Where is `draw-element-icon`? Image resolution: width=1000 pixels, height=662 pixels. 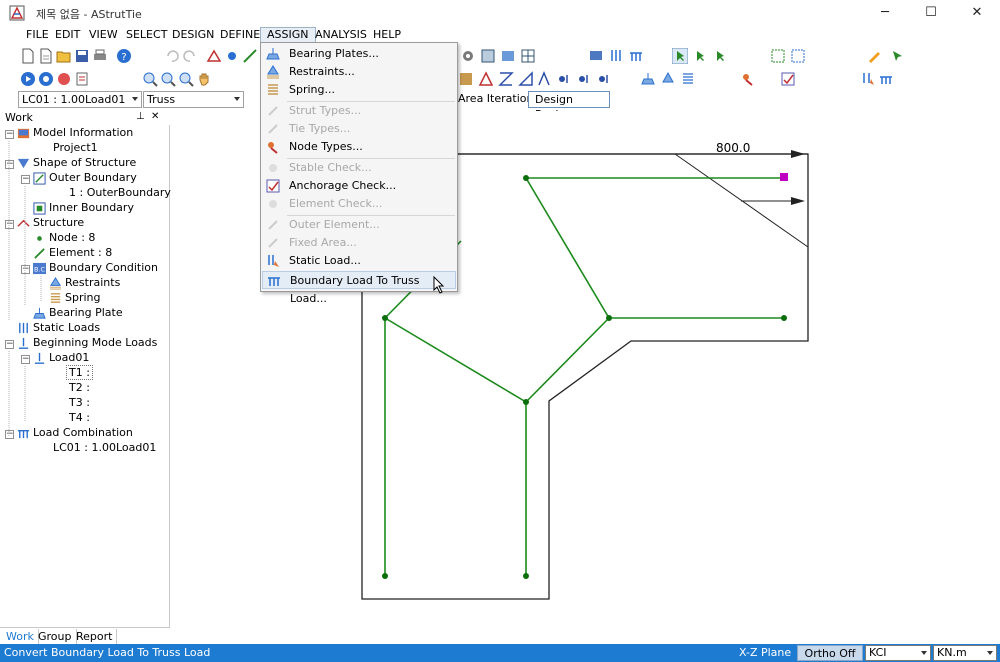
draw-element-icon is located at coordinates (250, 56).